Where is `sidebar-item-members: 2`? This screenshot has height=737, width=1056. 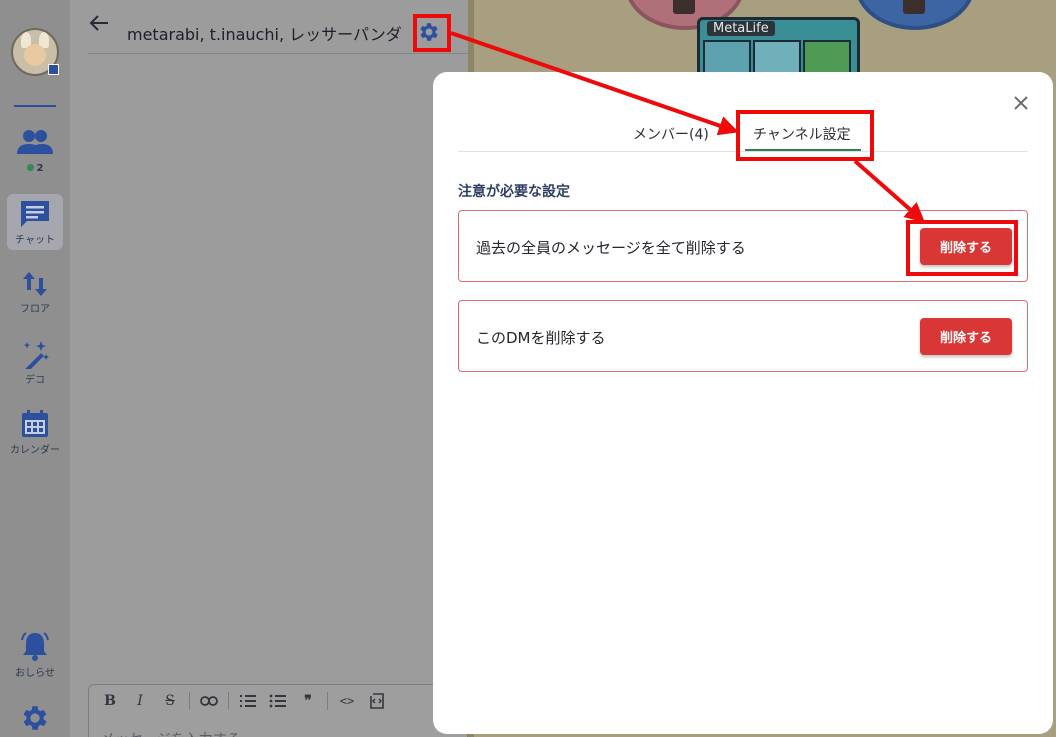
sidebar-item-members: 2 is located at coordinates (35, 151).